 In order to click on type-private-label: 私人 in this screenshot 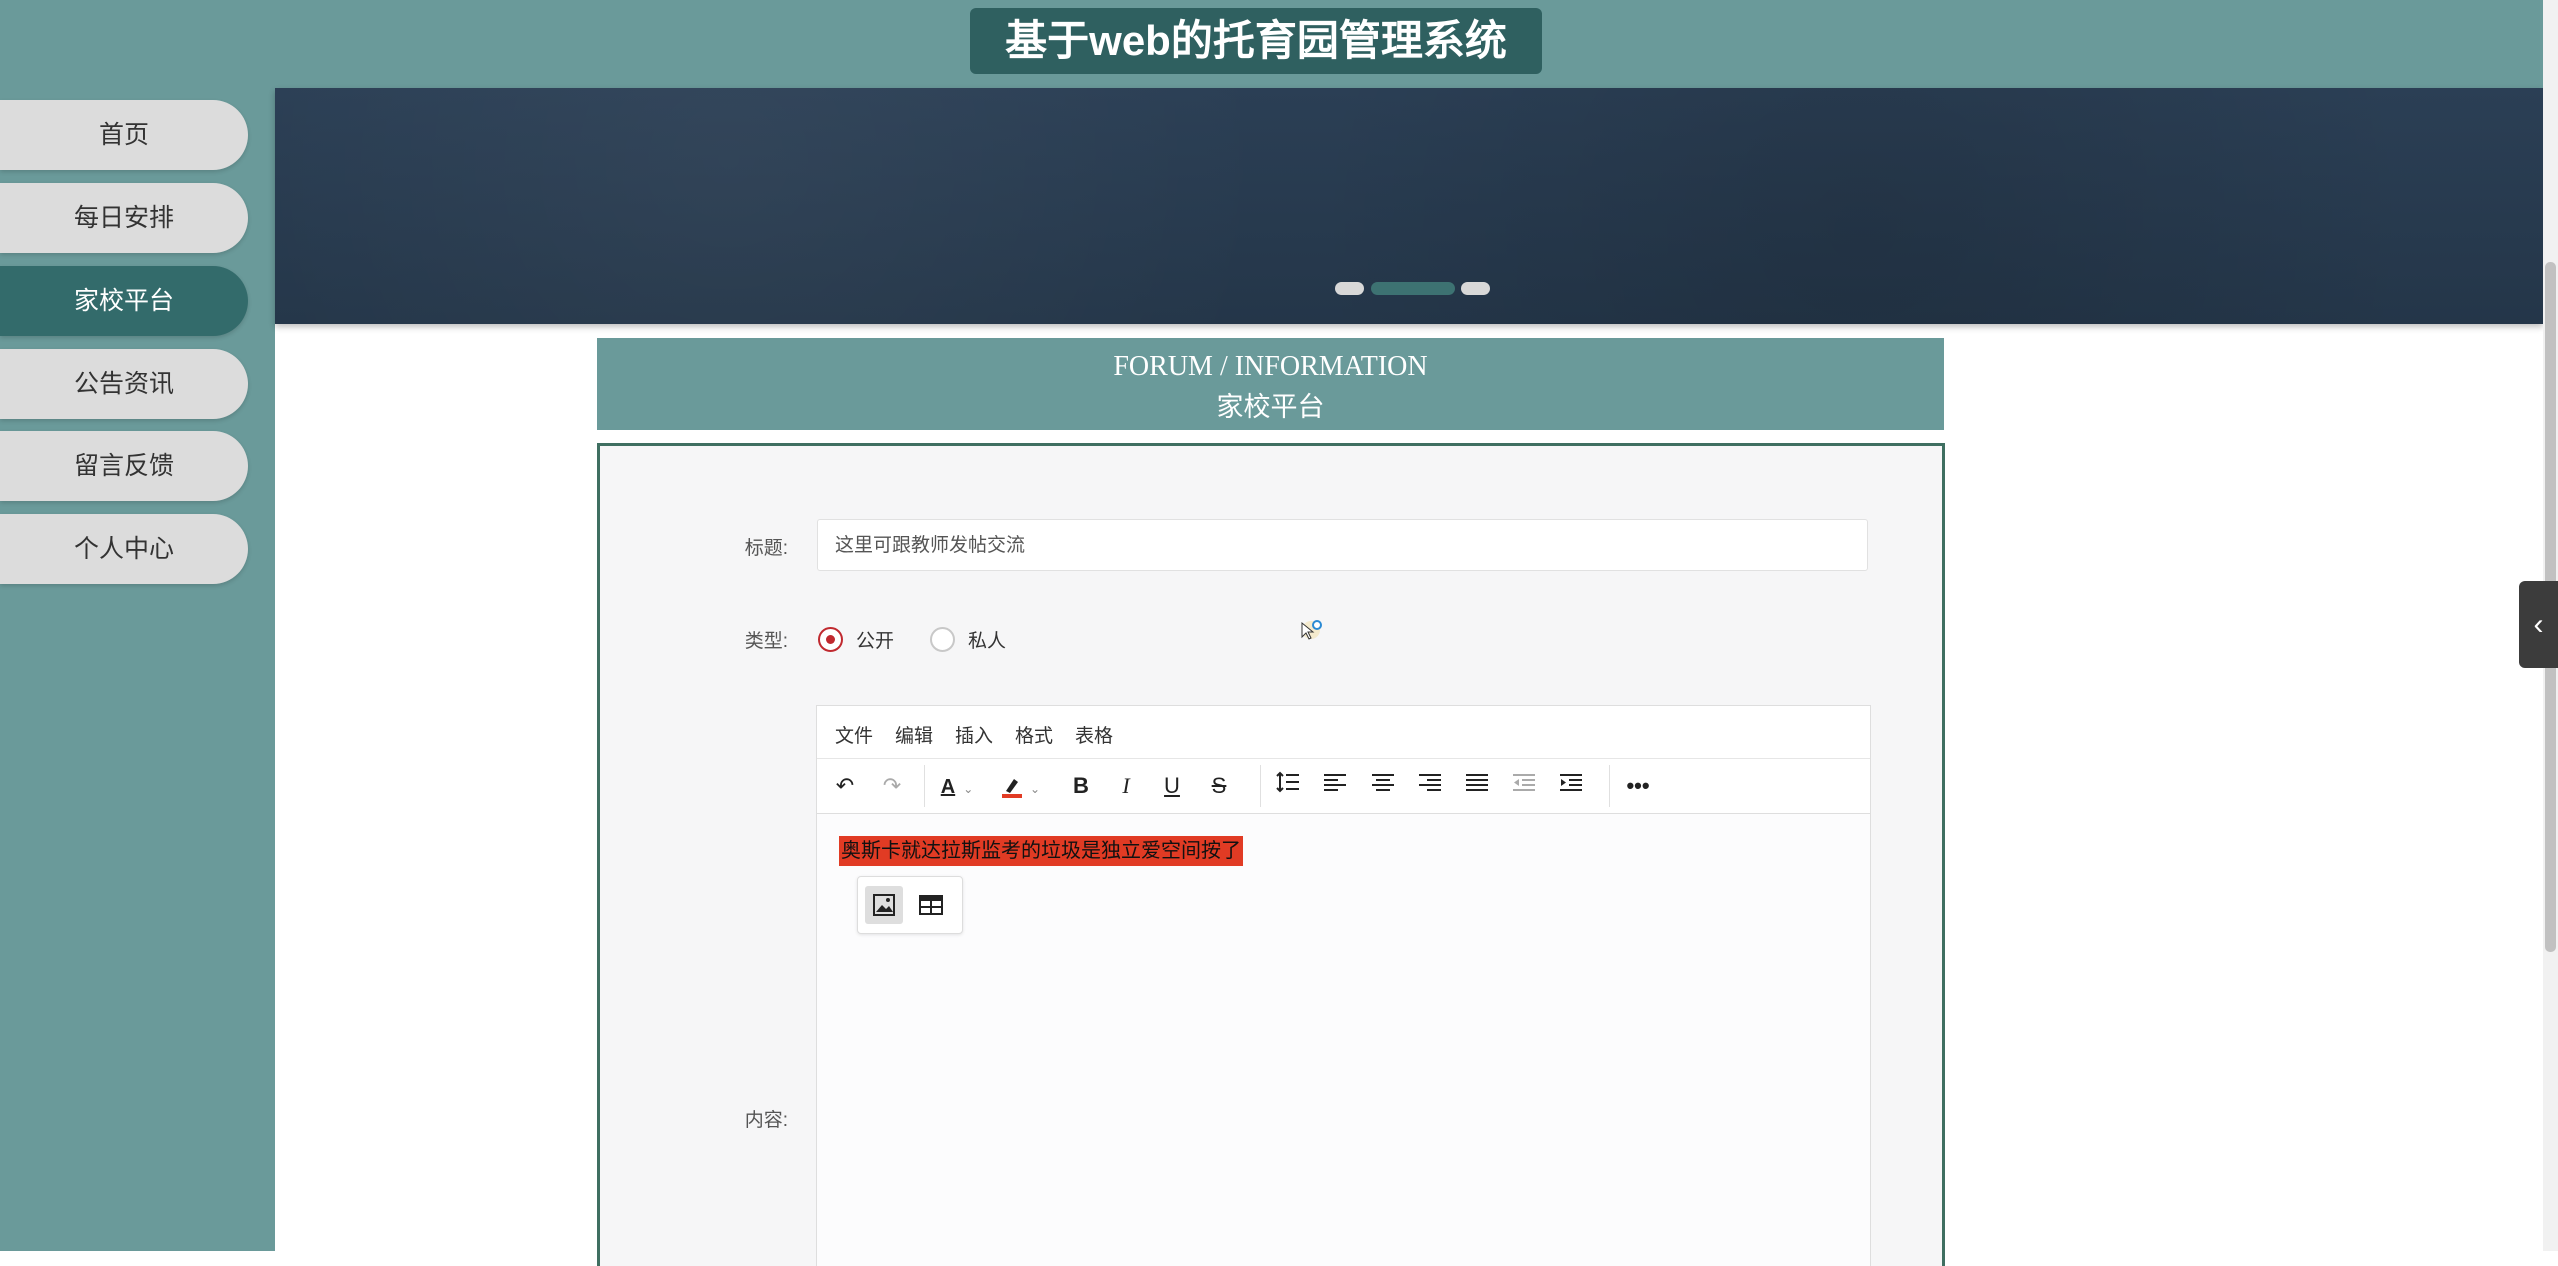, I will do `click(987, 639)`.